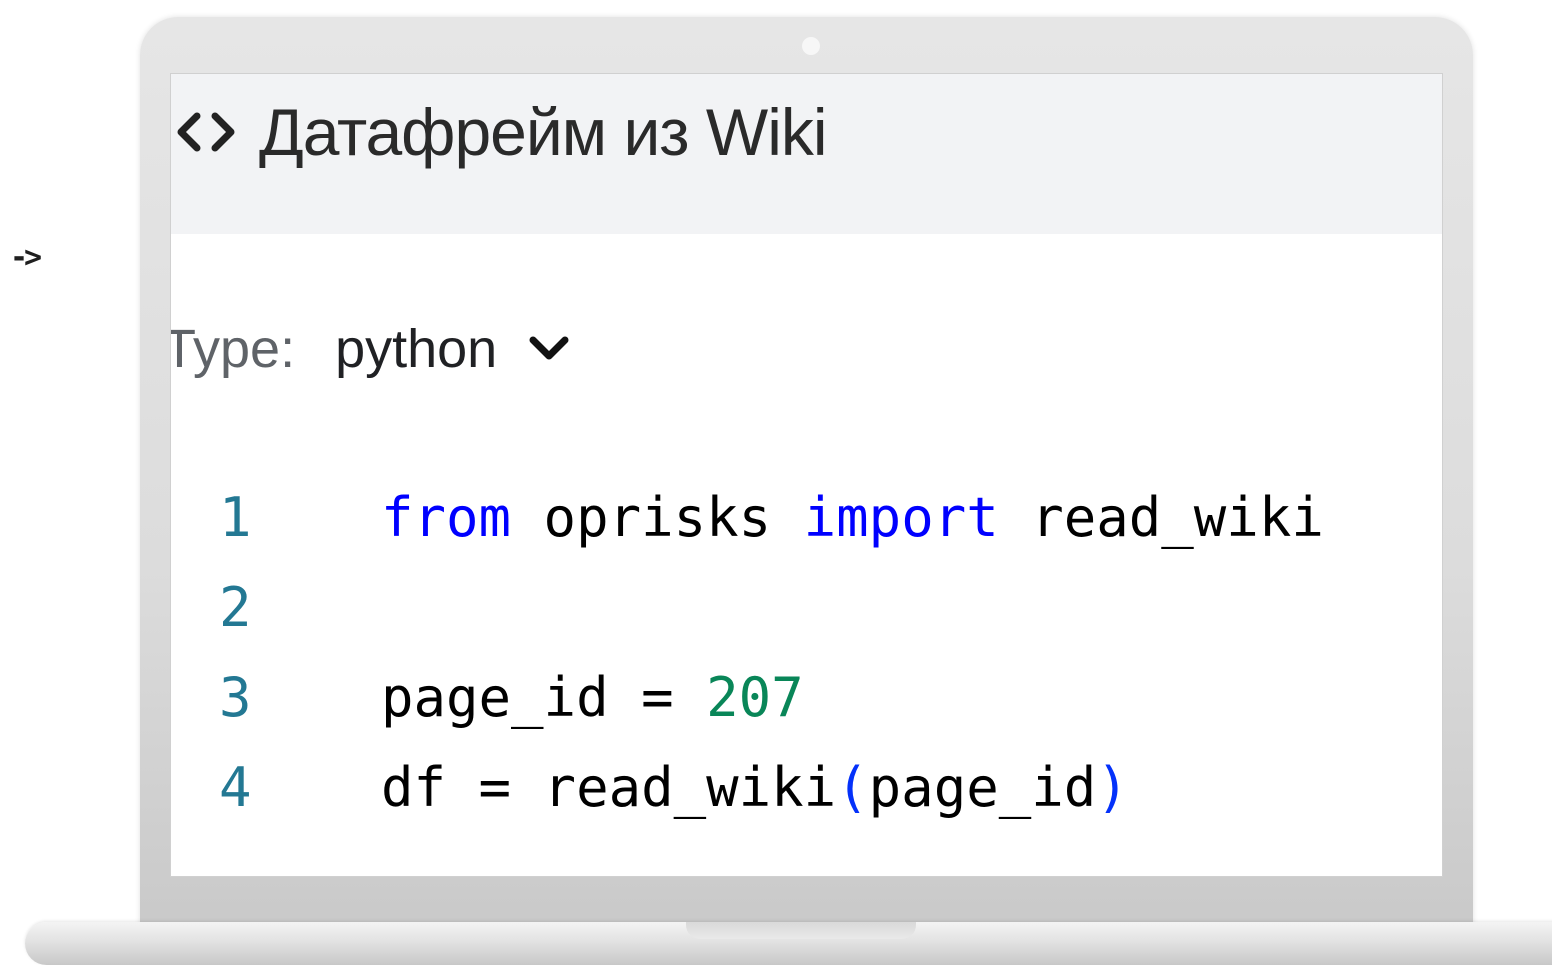 The image size is (1552, 965). What do you see at coordinates (416, 349) in the screenshot?
I see `type-select-value: python` at bounding box center [416, 349].